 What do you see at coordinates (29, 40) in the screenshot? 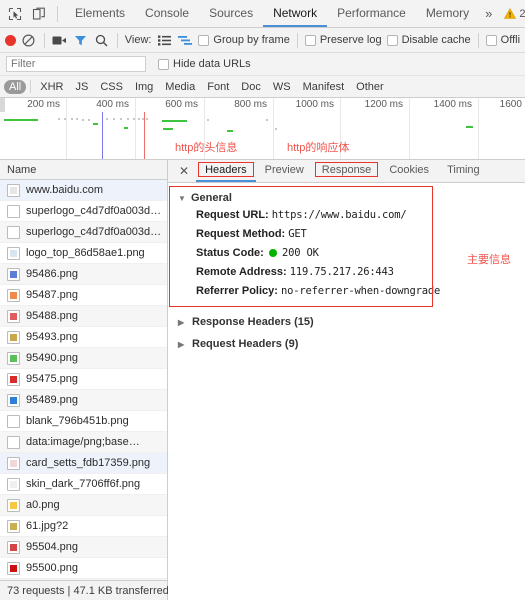
I see `clear-icon` at bounding box center [29, 40].